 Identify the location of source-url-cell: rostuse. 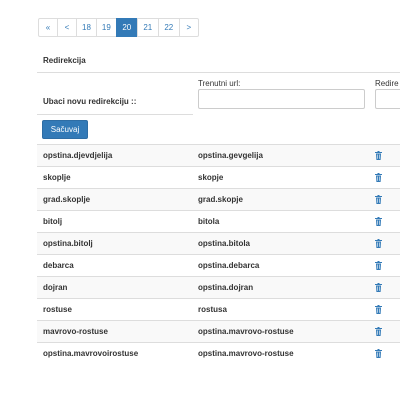
(57, 309).